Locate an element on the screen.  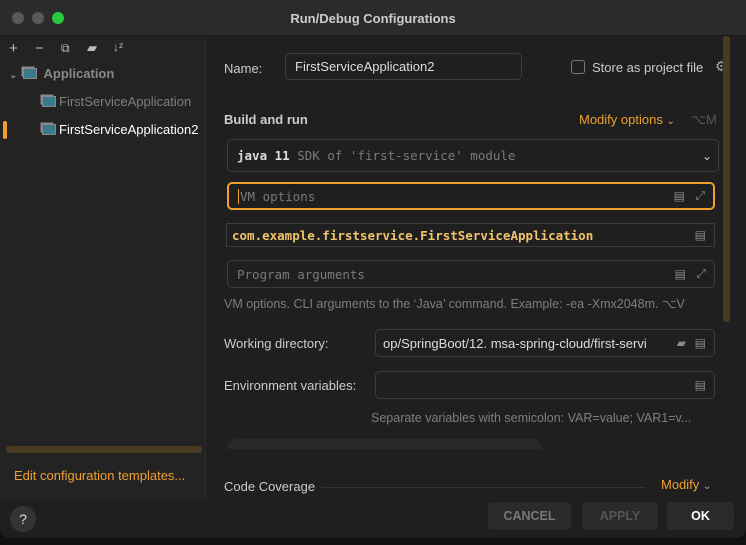
environment-variables-label: Environment variables: is located at coordinates (290, 385).